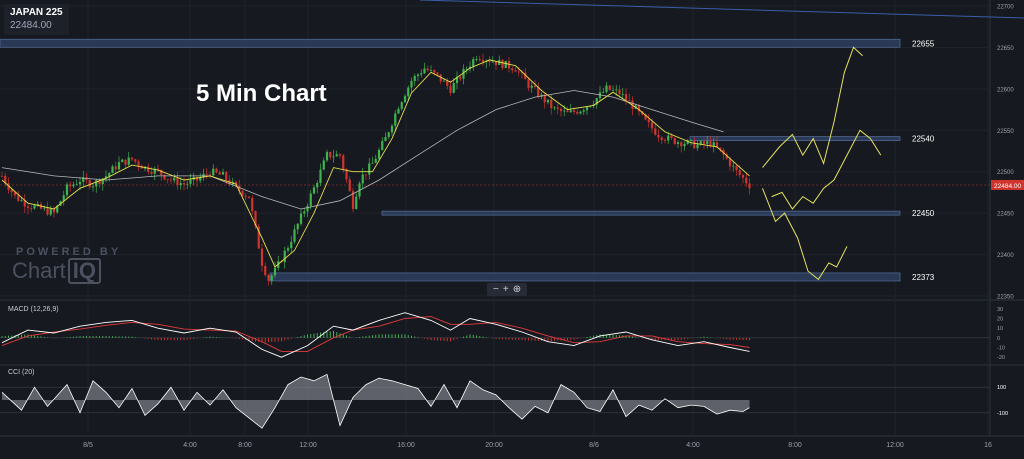 Image resolution: width=1024 pixels, height=459 pixels. What do you see at coordinates (496, 289) in the screenshot?
I see `zoom-out-button: −` at bounding box center [496, 289].